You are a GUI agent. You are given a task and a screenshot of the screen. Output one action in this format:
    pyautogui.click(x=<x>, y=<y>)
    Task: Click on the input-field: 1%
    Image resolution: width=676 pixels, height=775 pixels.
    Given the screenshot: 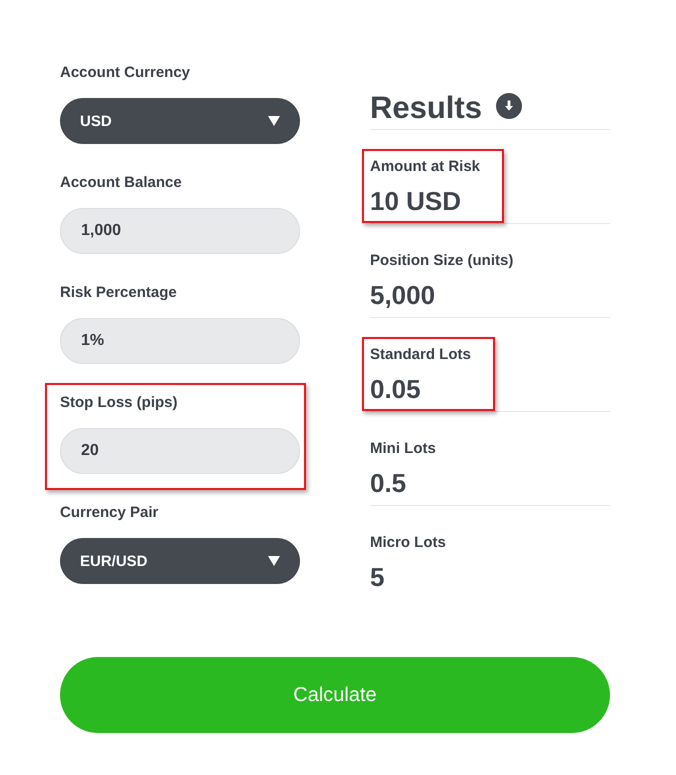 What is the action you would take?
    pyautogui.click(x=180, y=341)
    